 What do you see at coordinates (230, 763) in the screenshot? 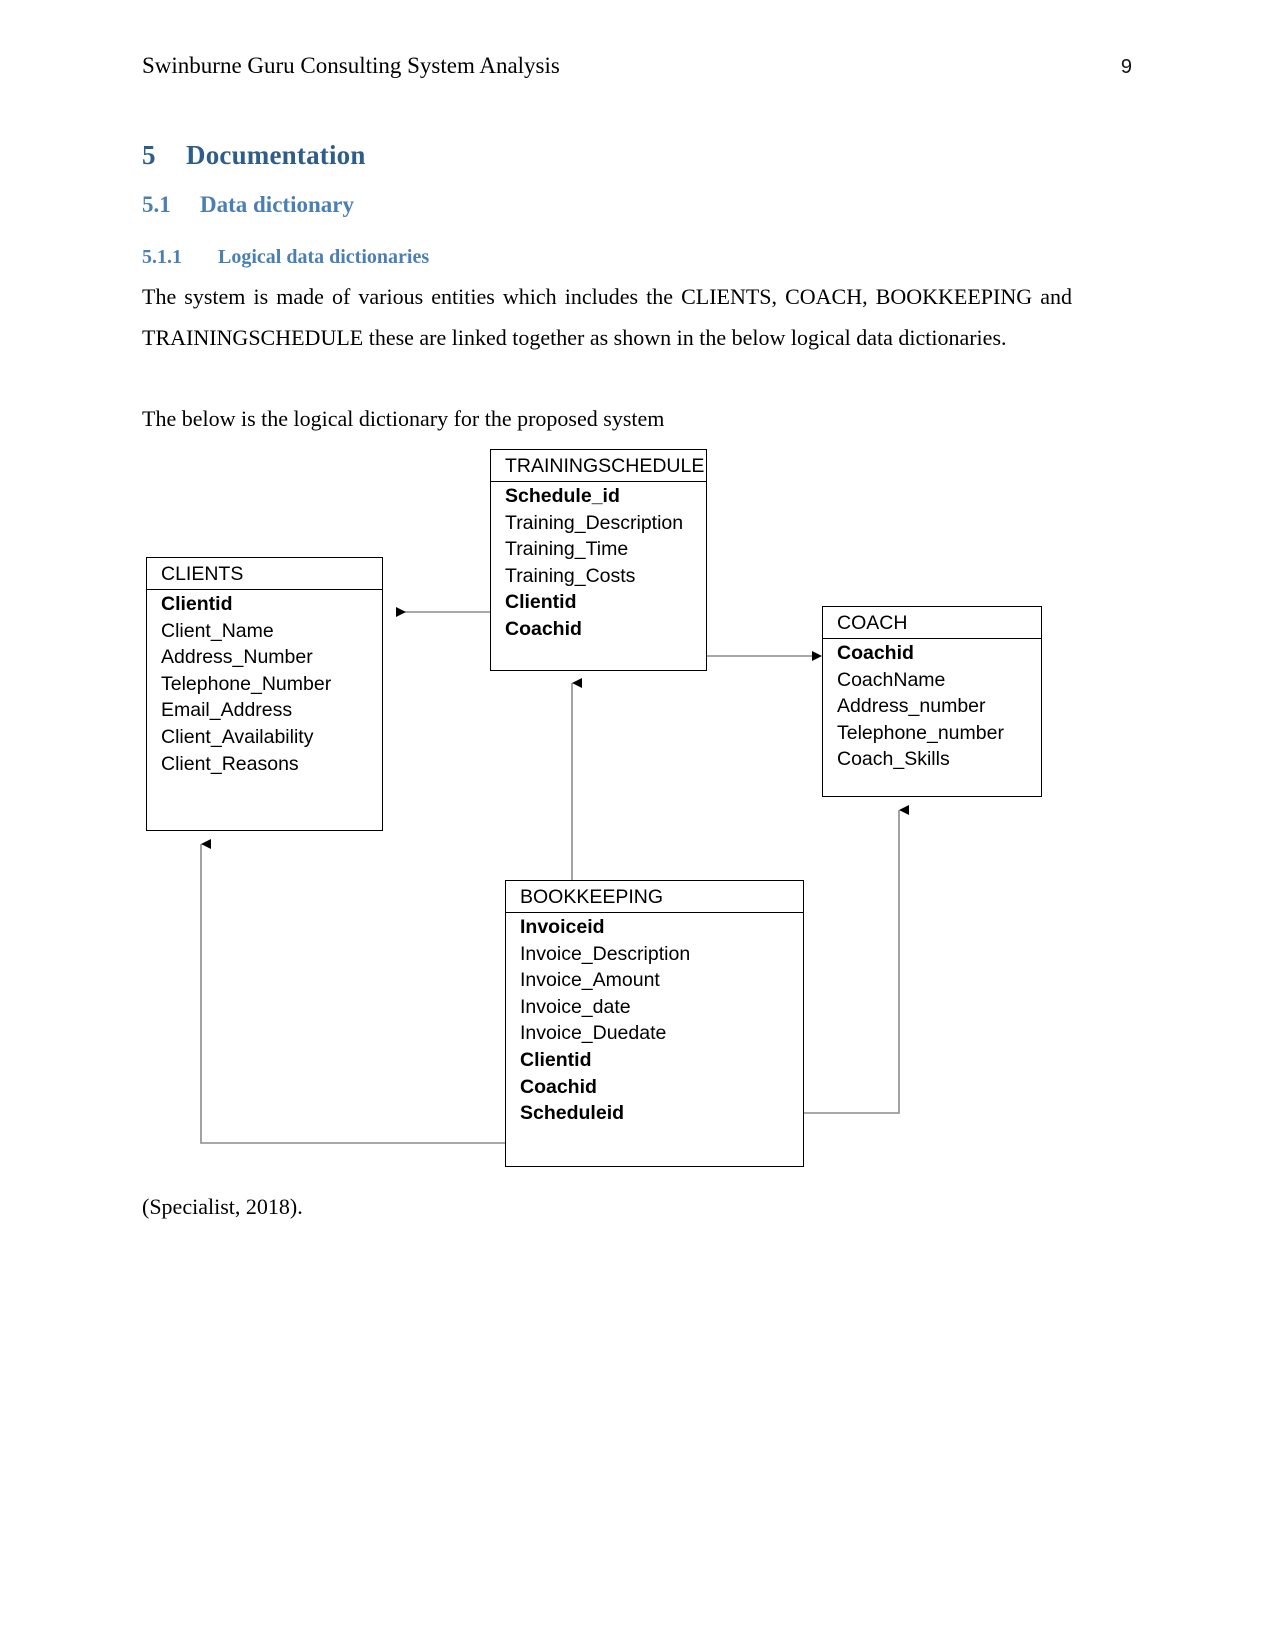
I see `entity-field: Client_Reasons` at bounding box center [230, 763].